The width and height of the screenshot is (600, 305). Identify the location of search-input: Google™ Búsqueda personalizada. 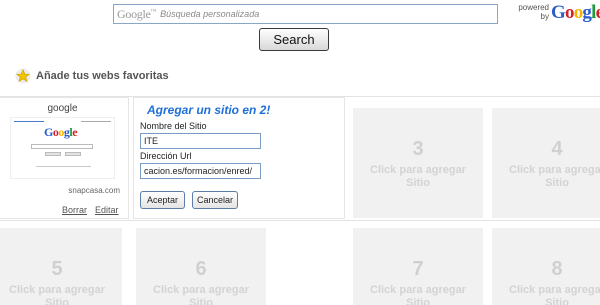
(305, 14).